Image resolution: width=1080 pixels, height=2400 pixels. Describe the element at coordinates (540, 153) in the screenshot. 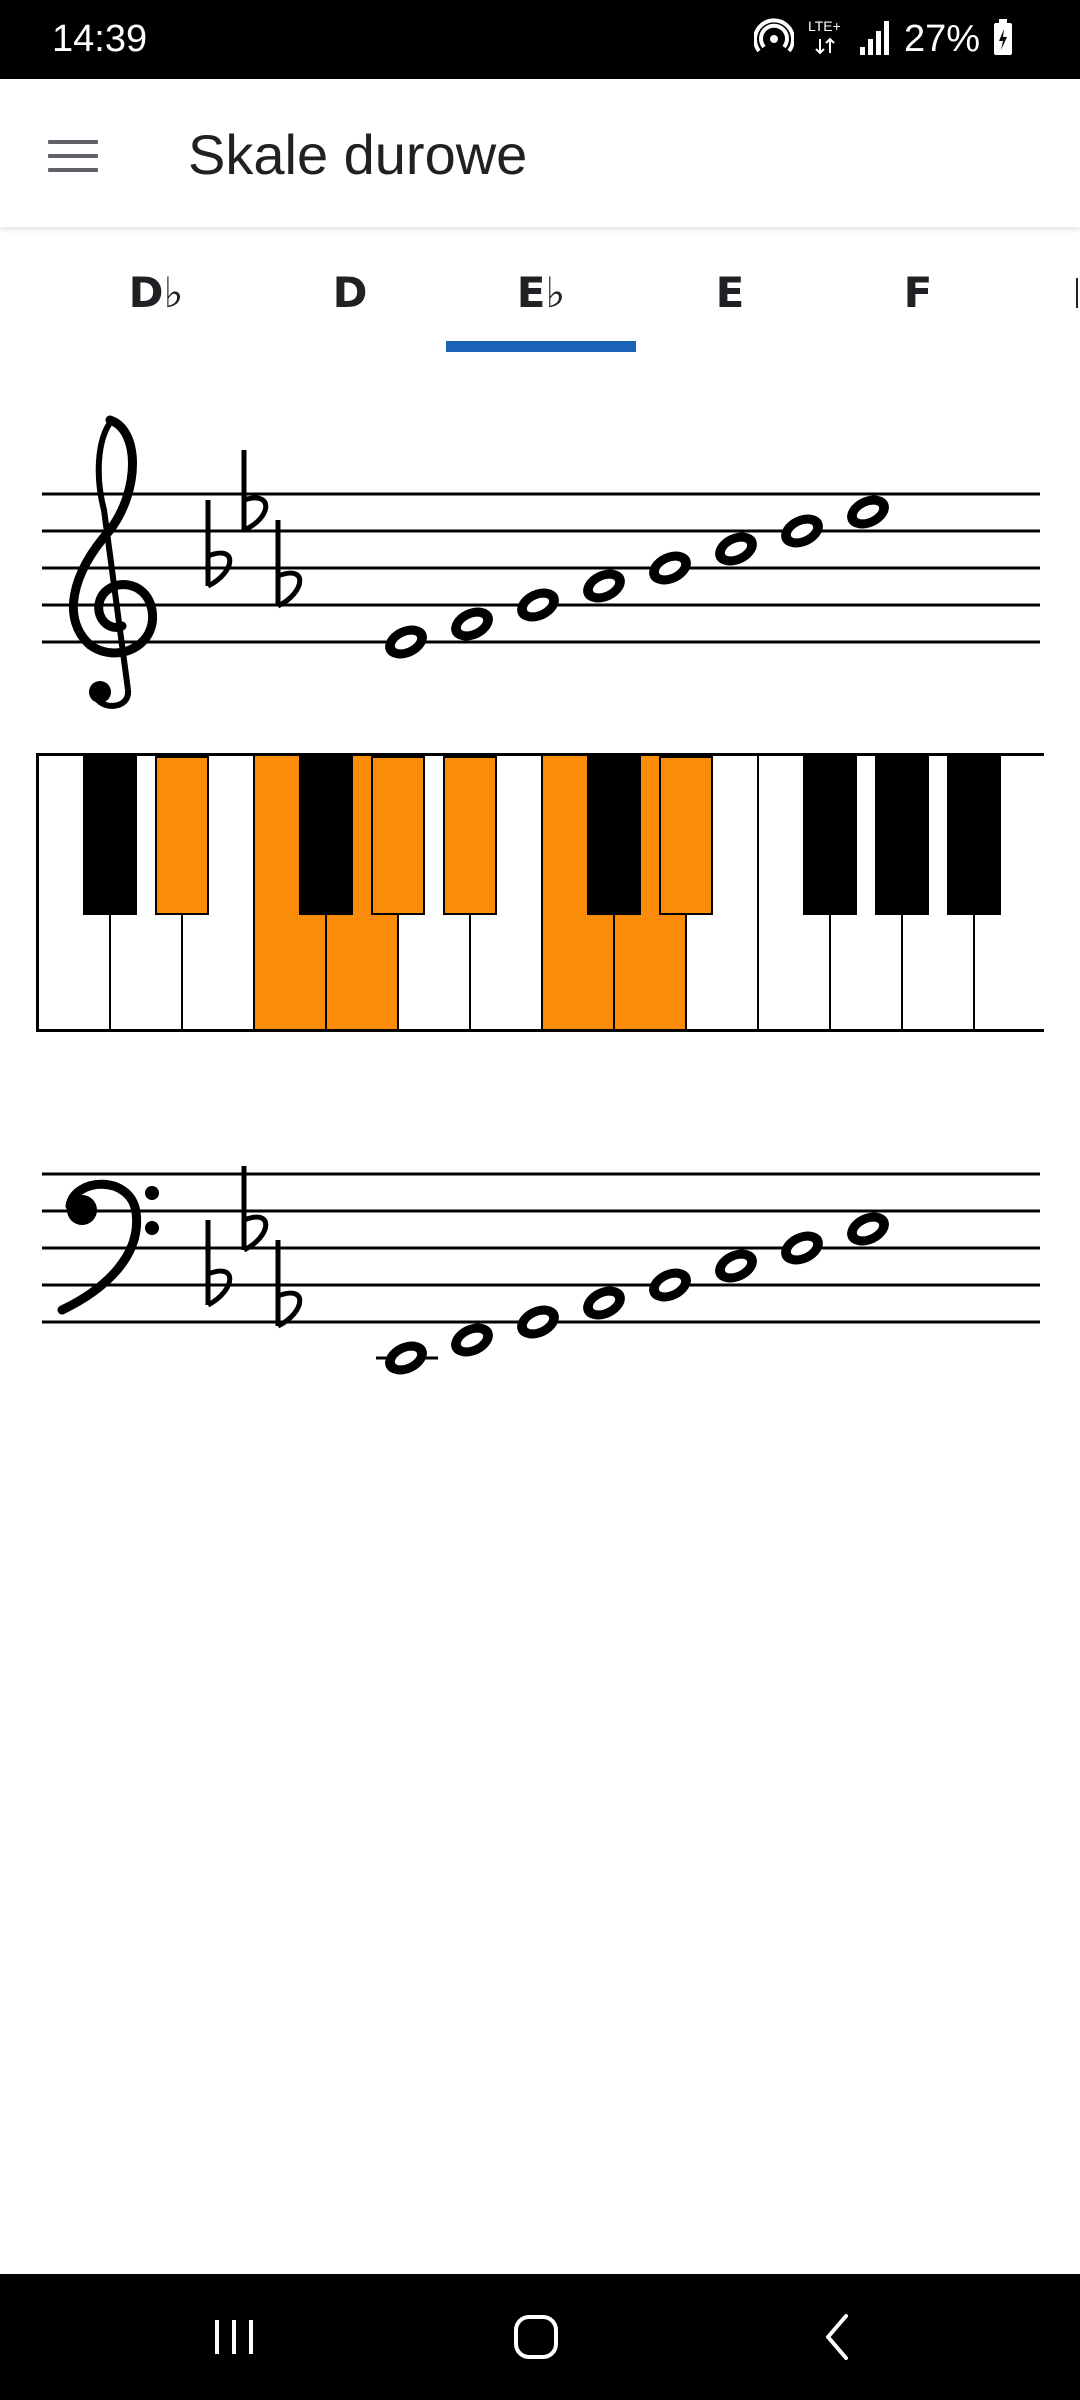

I see `app-bar: Skale durowe` at that location.